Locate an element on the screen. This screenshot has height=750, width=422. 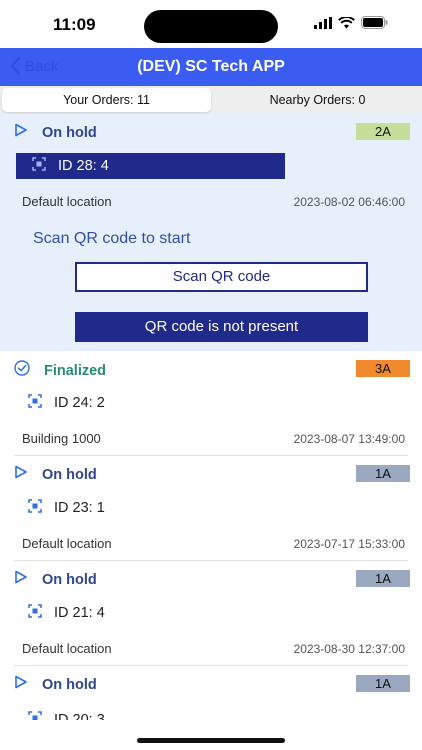
battery-icon is located at coordinates (374, 25).